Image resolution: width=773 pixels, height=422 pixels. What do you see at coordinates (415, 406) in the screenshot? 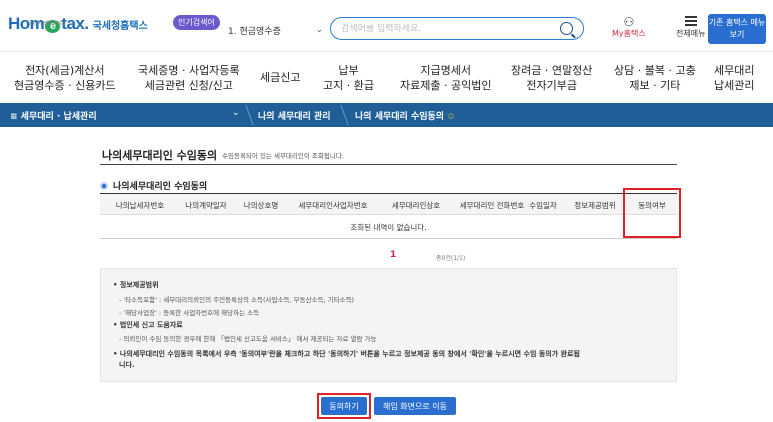
I see `go-dismissal-button: 해임 화면으로 이동` at bounding box center [415, 406].